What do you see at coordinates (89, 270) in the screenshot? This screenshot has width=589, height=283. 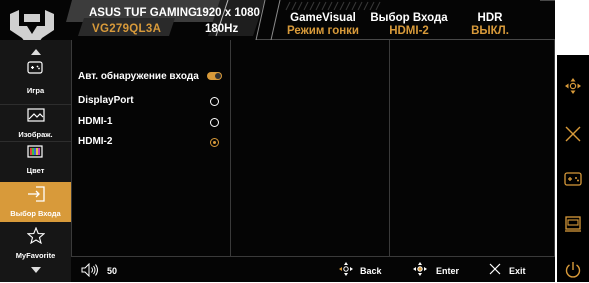 I see `volume-icon` at bounding box center [89, 270].